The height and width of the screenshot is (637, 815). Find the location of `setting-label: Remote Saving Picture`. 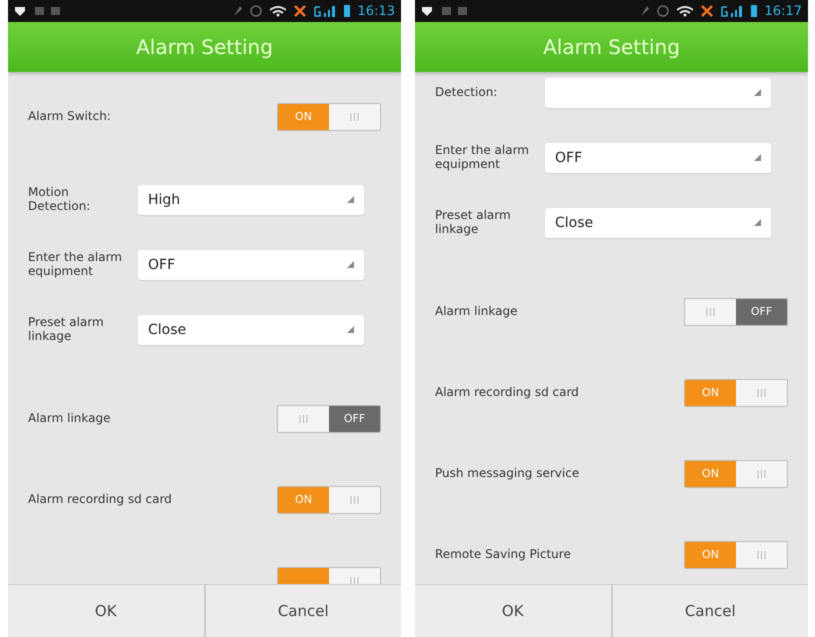

setting-label: Remote Saving Picture is located at coordinates (503, 555).